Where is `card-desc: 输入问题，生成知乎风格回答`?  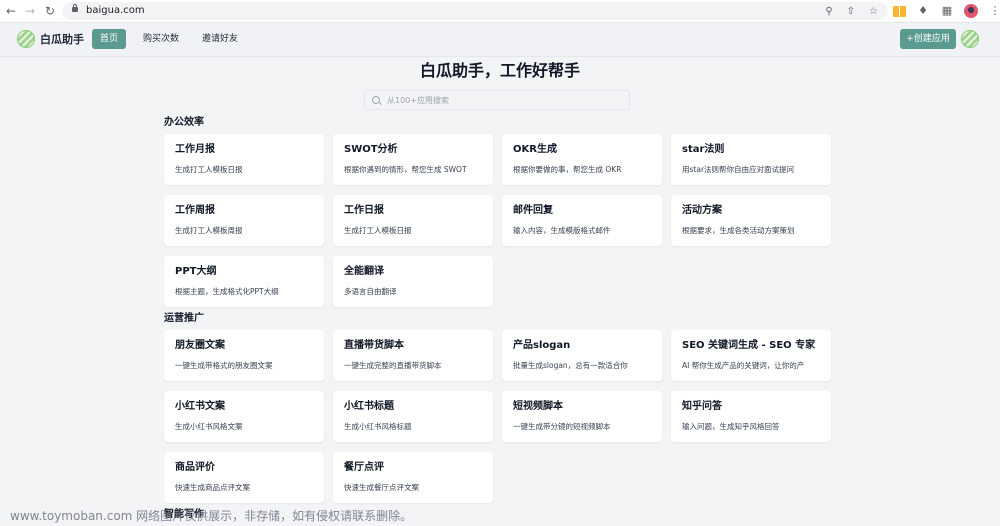 card-desc: 输入问题，生成知乎风格回答 is located at coordinates (731, 426).